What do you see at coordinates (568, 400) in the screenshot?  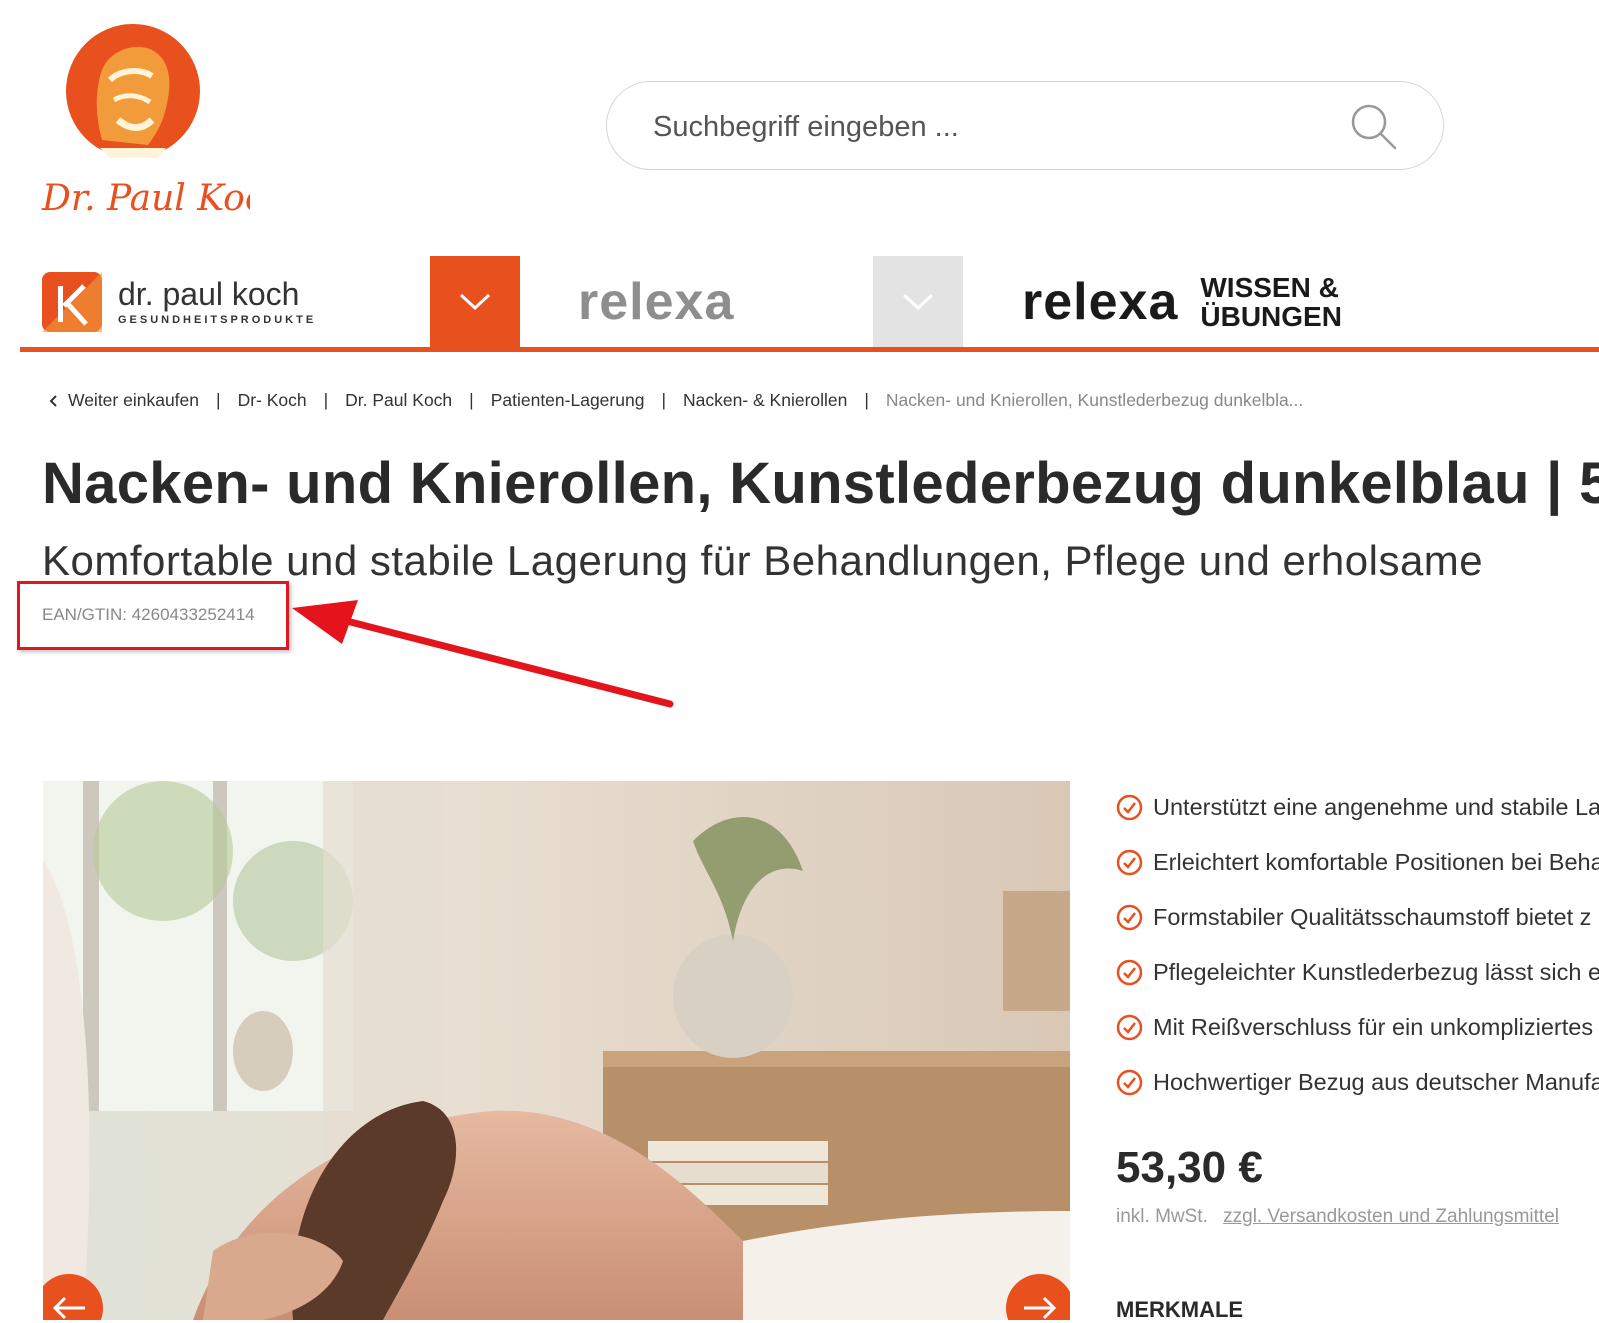 I see `breadcrumb-item: Patienten-Lagerung` at bounding box center [568, 400].